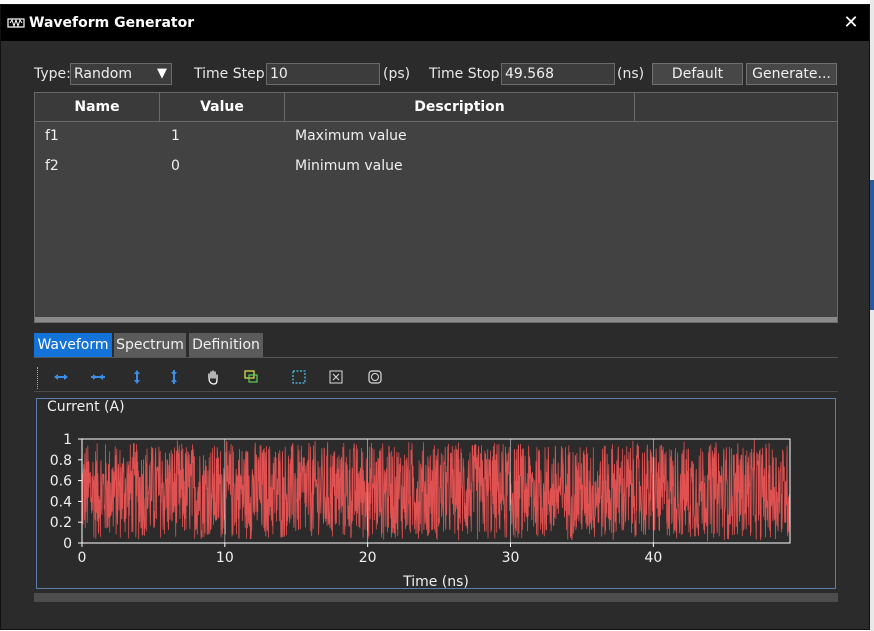 The width and height of the screenshot is (874, 631). What do you see at coordinates (299, 377) in the screenshot?
I see `select-region-icon` at bounding box center [299, 377].